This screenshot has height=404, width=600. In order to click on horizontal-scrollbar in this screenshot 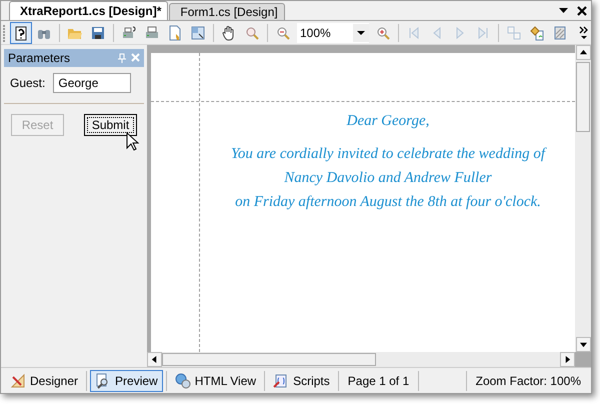, I will do `click(361, 359)`.